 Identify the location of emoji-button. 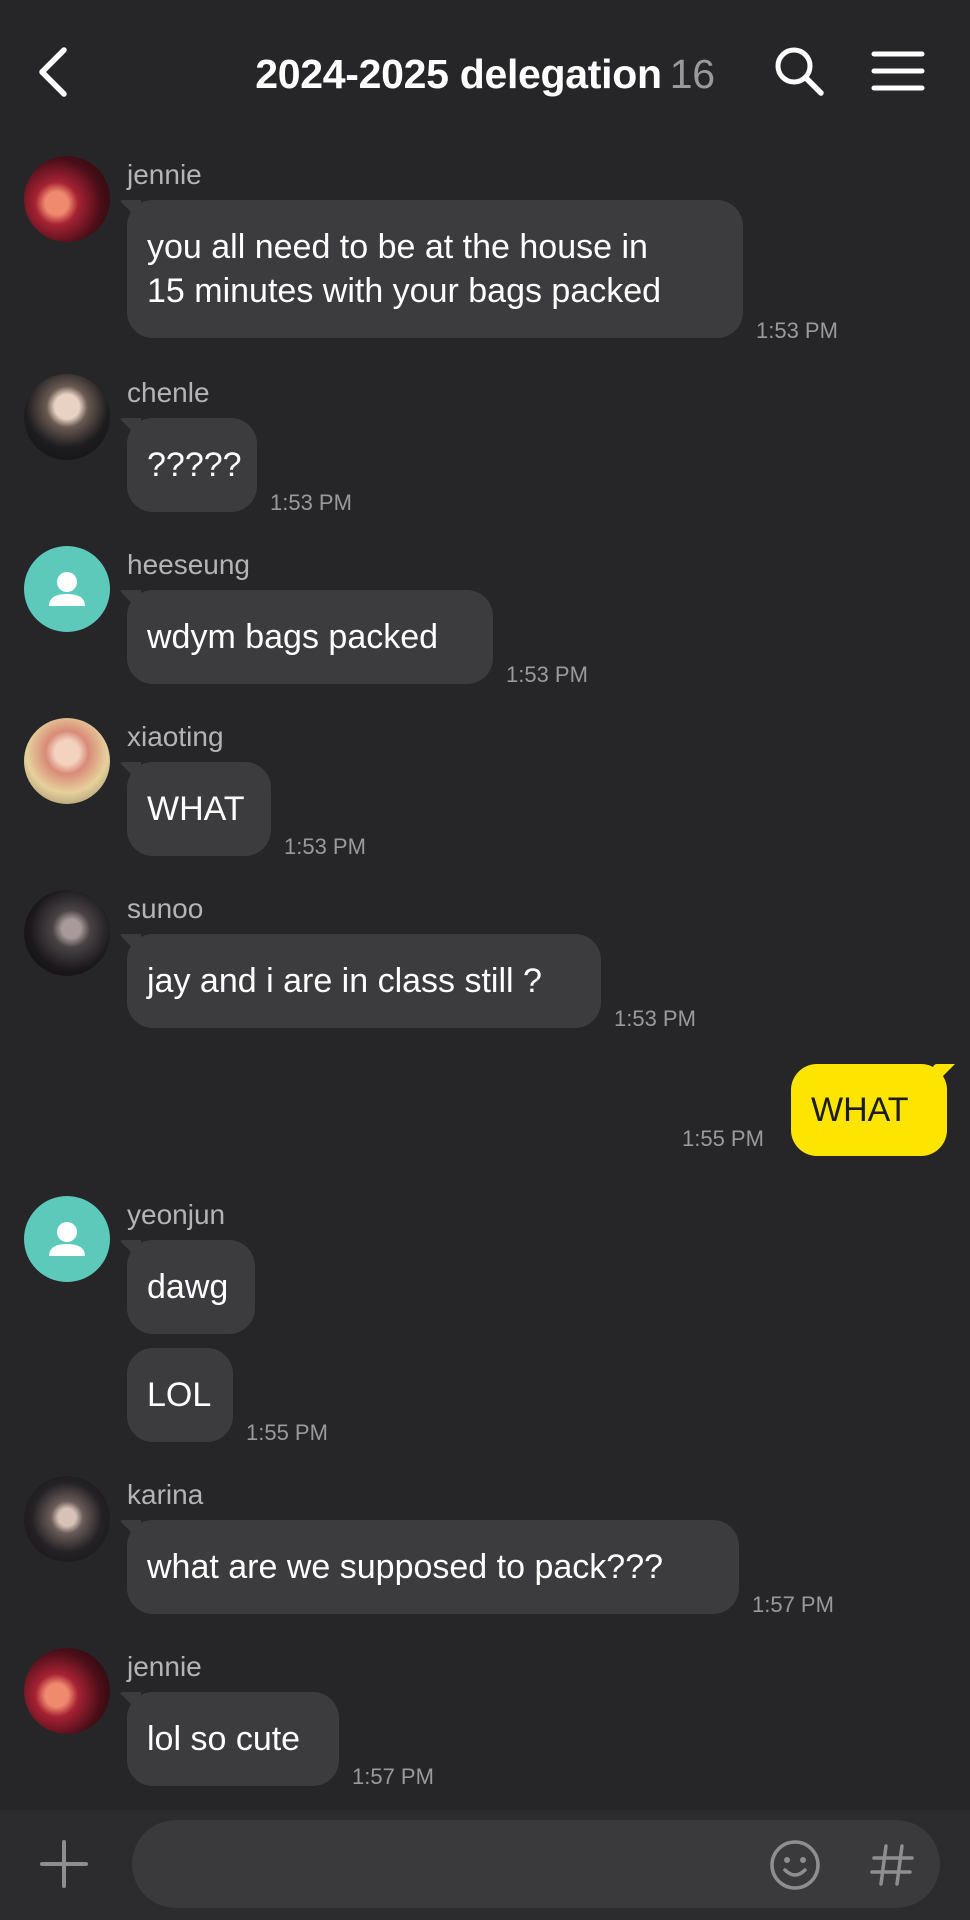
(795, 1865).